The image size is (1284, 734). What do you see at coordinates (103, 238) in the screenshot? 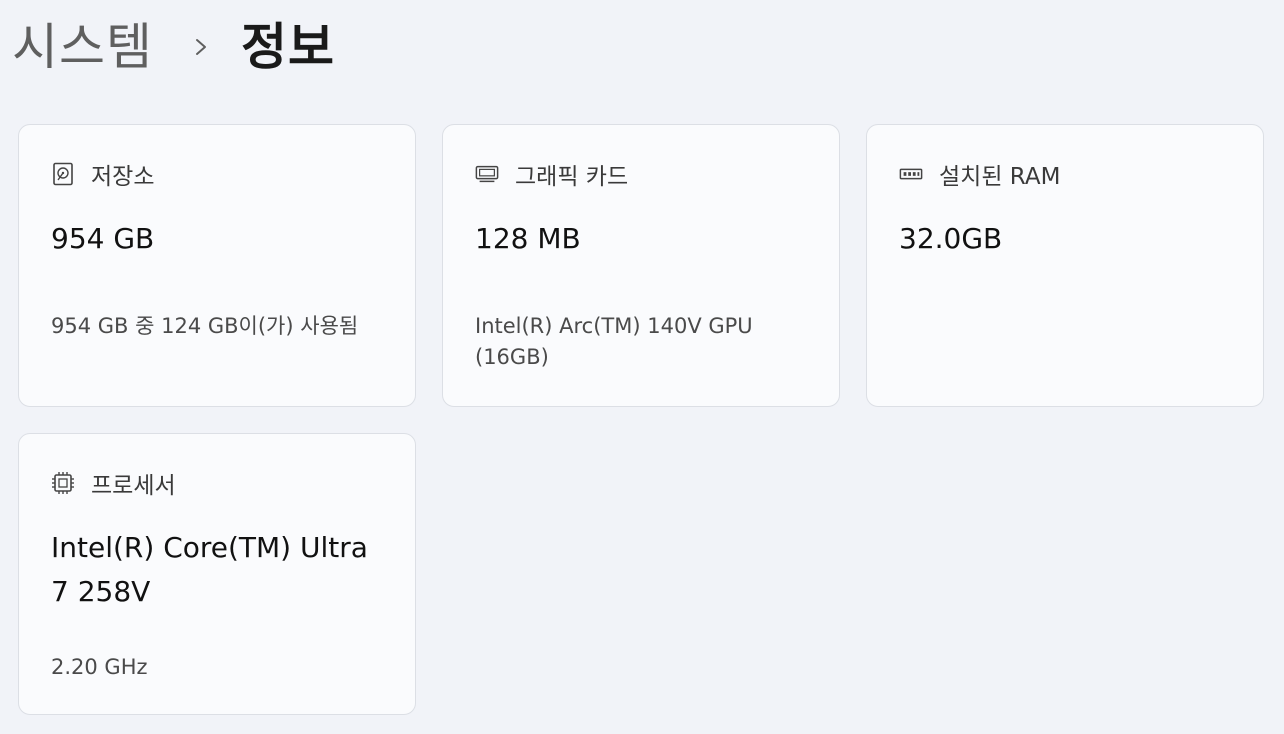
I see `storage-value: 954 GB` at bounding box center [103, 238].